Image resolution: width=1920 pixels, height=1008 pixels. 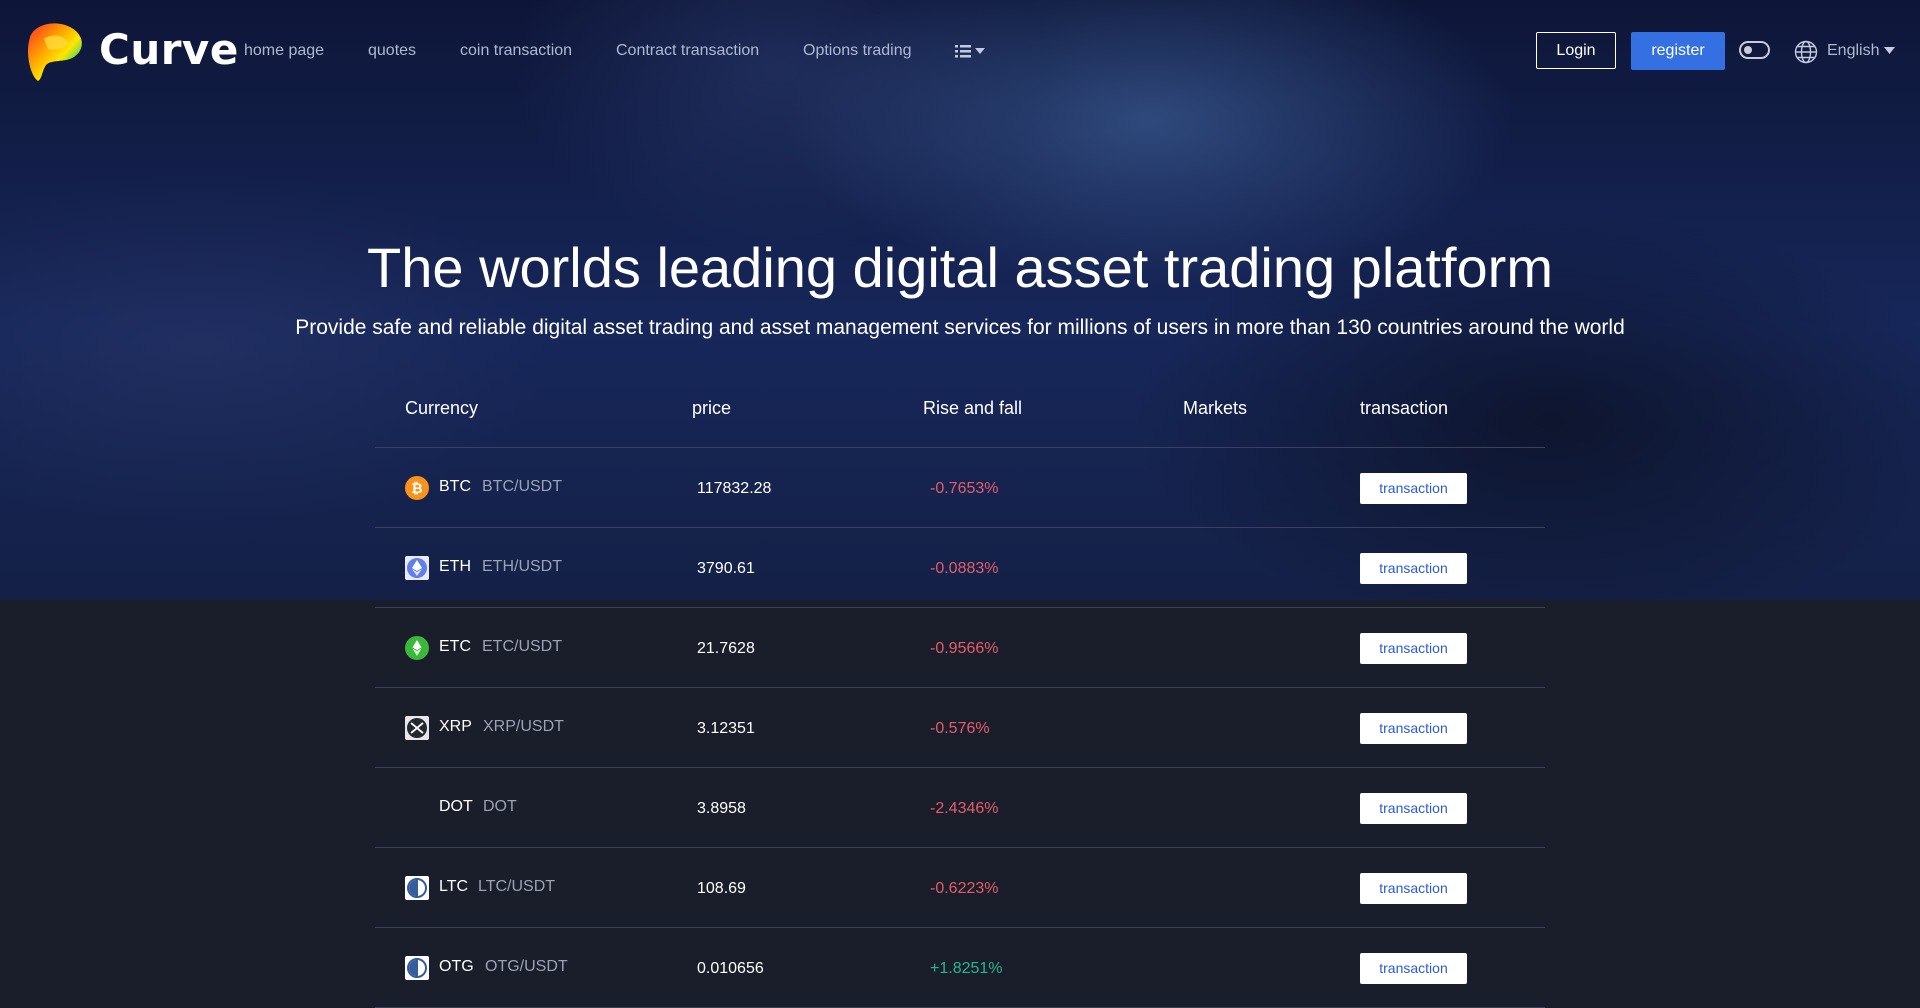 What do you see at coordinates (455, 566) in the screenshot?
I see `coin-symbol: ETH` at bounding box center [455, 566].